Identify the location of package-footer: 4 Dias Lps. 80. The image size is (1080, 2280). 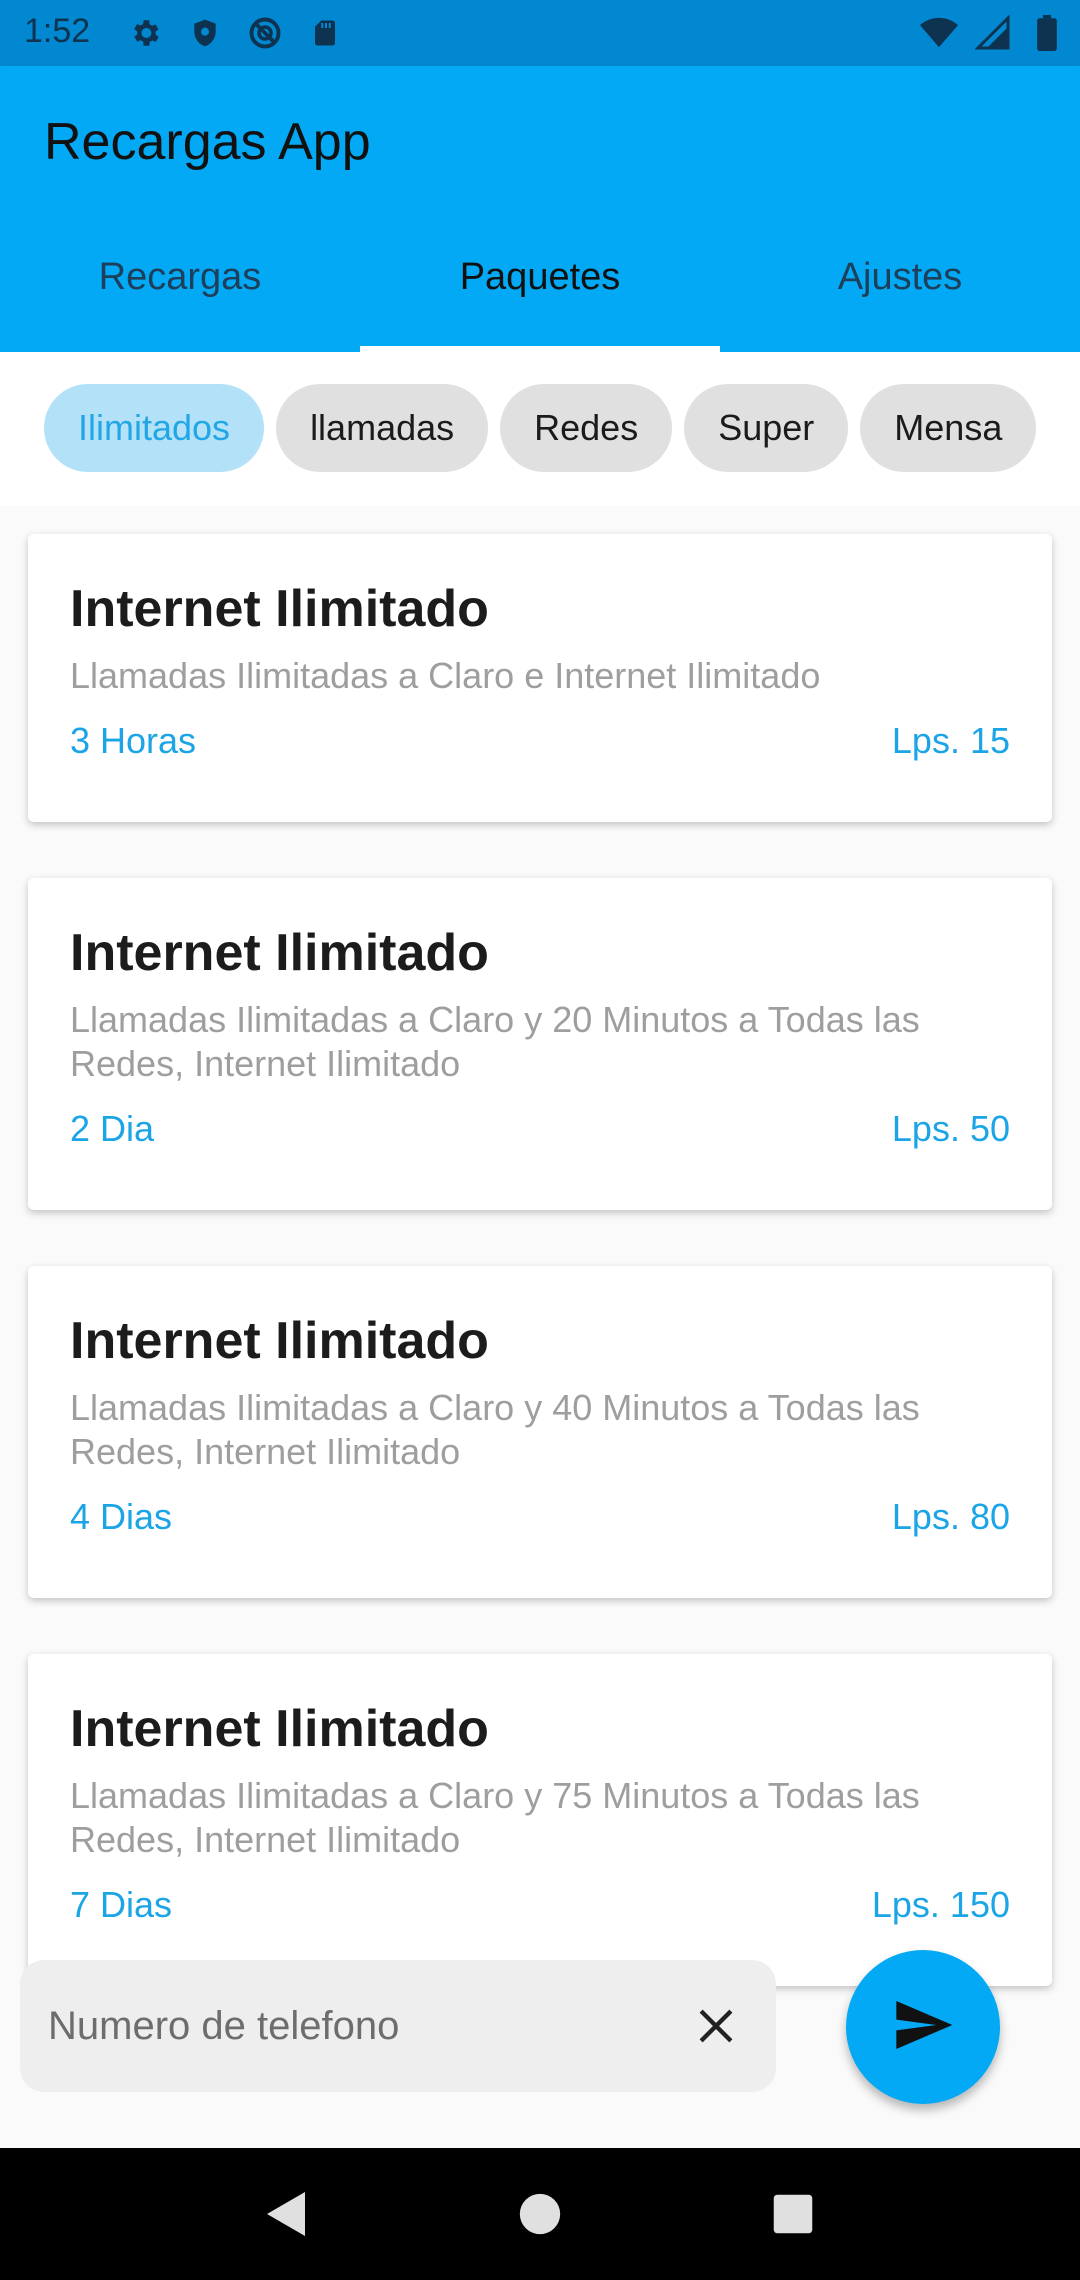
(540, 1517).